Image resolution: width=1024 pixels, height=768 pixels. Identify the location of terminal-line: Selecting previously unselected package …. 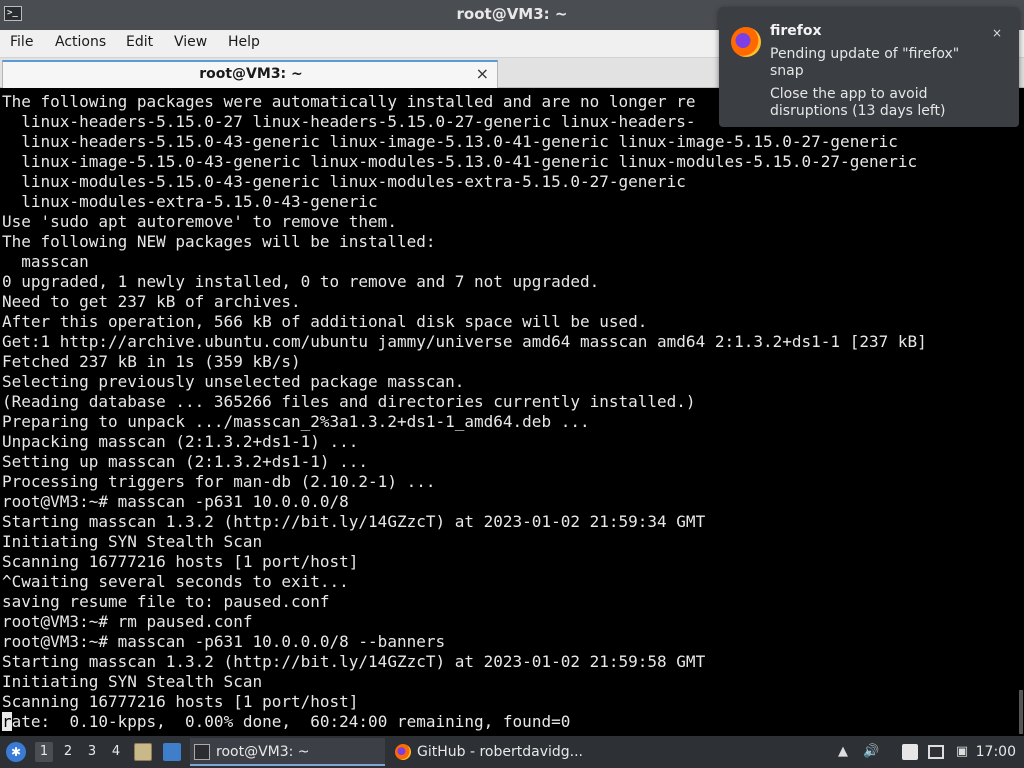
(233, 381).